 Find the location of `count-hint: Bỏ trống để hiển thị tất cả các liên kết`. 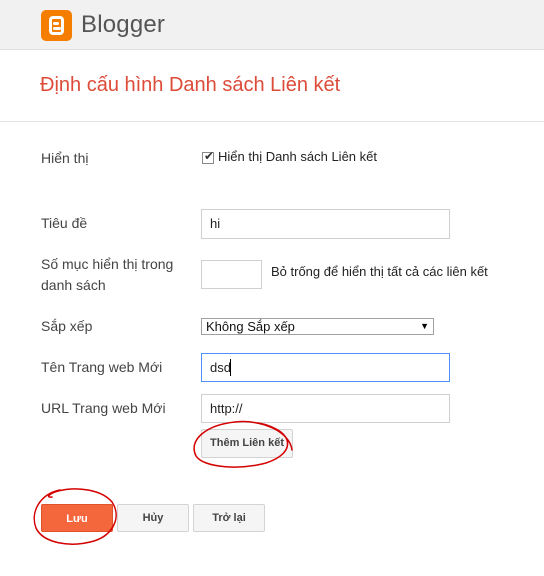

count-hint: Bỏ trống để hiển thị tất cả các liên kết is located at coordinates (379, 271).